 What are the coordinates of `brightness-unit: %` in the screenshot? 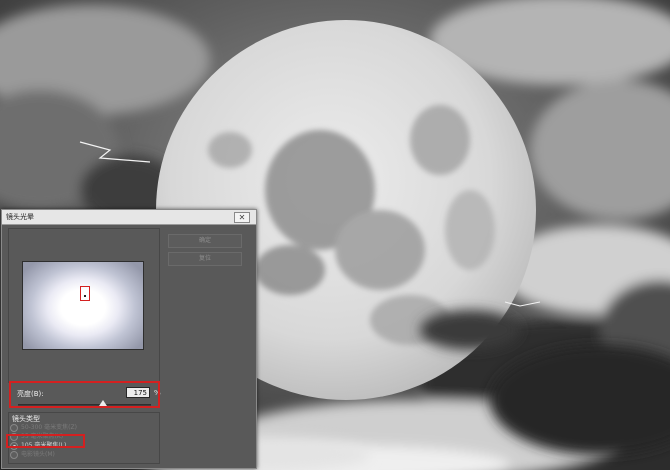 It's located at (157, 393).